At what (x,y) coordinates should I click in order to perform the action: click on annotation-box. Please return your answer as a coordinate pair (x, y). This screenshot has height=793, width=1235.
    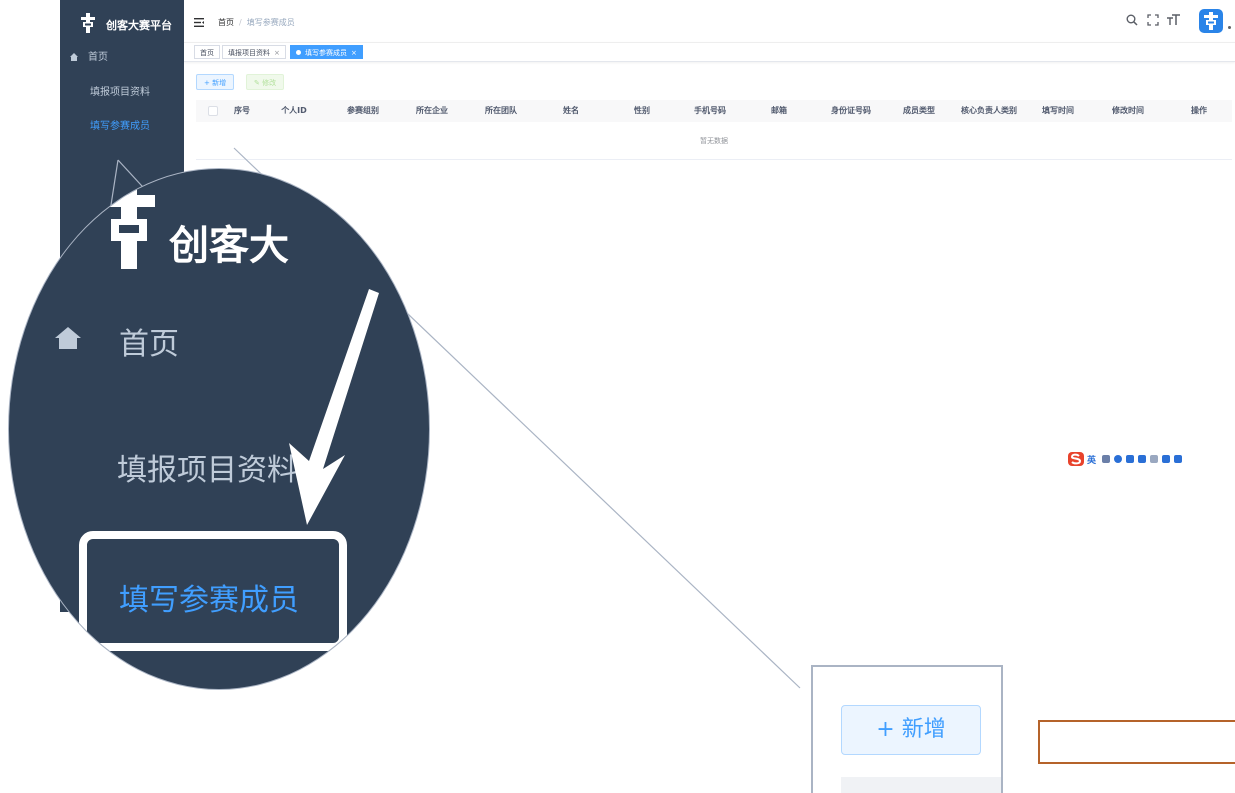
    Looking at the image, I should click on (1136, 742).